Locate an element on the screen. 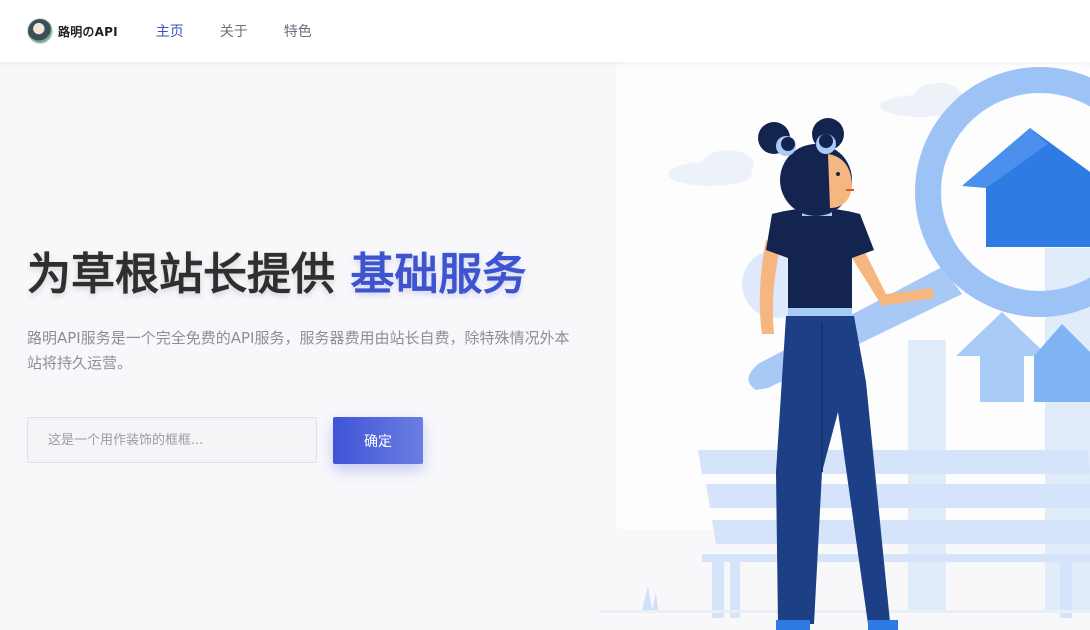 The image size is (1090, 630). brand-name: 路明のAPI is located at coordinates (88, 31).